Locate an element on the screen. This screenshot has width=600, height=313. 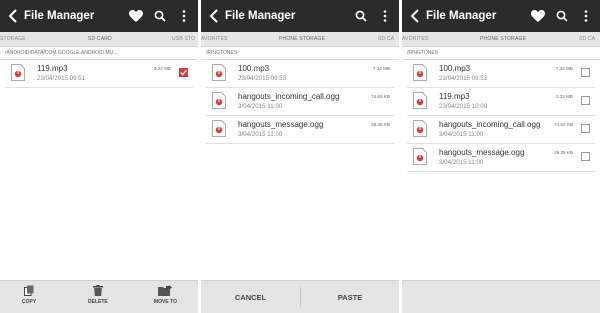
delete-button: DELETE is located at coordinates (98, 295).